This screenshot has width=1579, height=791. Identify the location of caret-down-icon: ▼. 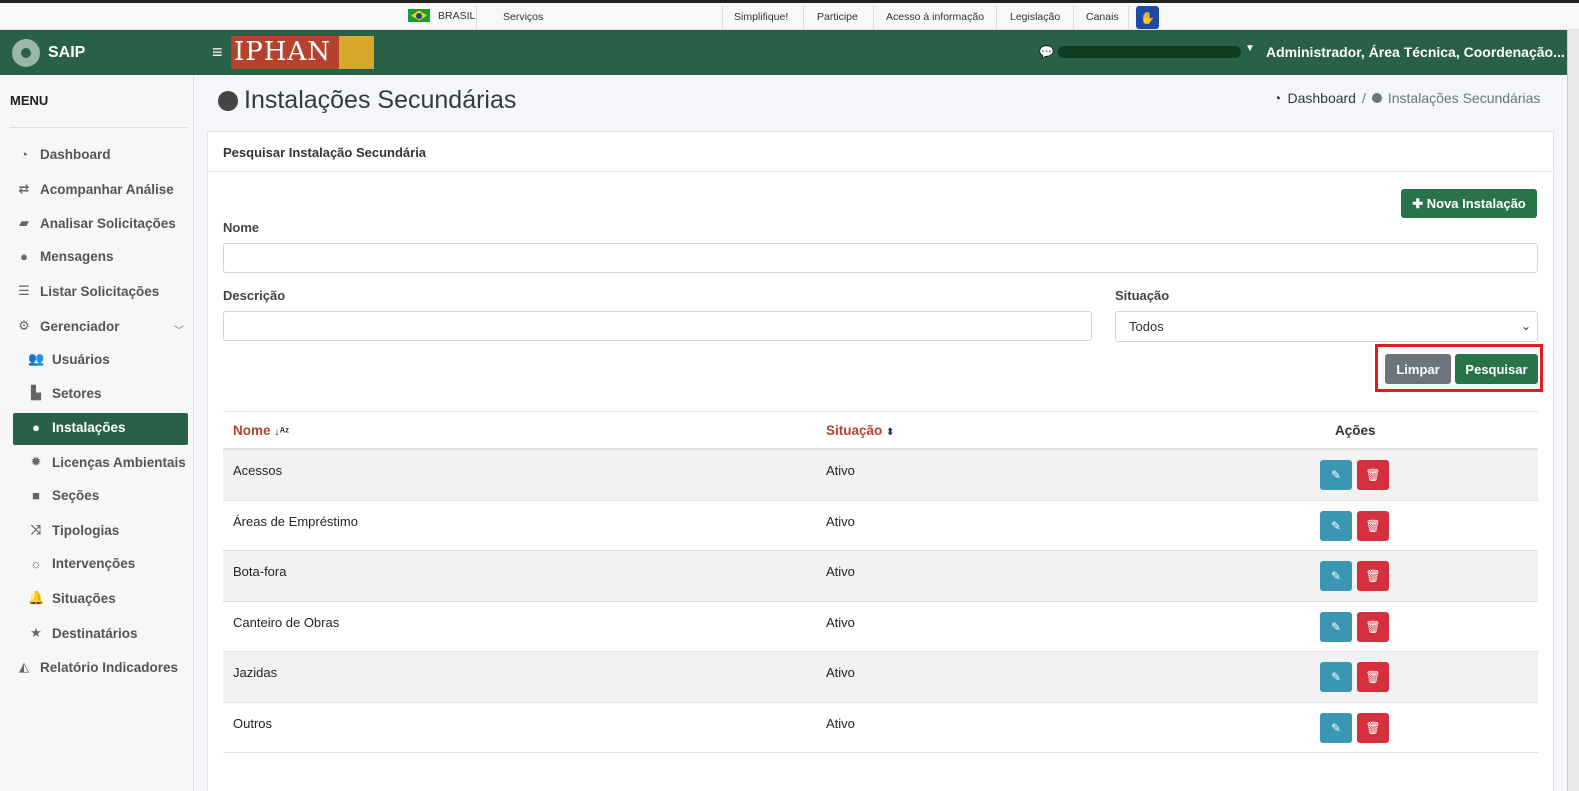
(1250, 48).